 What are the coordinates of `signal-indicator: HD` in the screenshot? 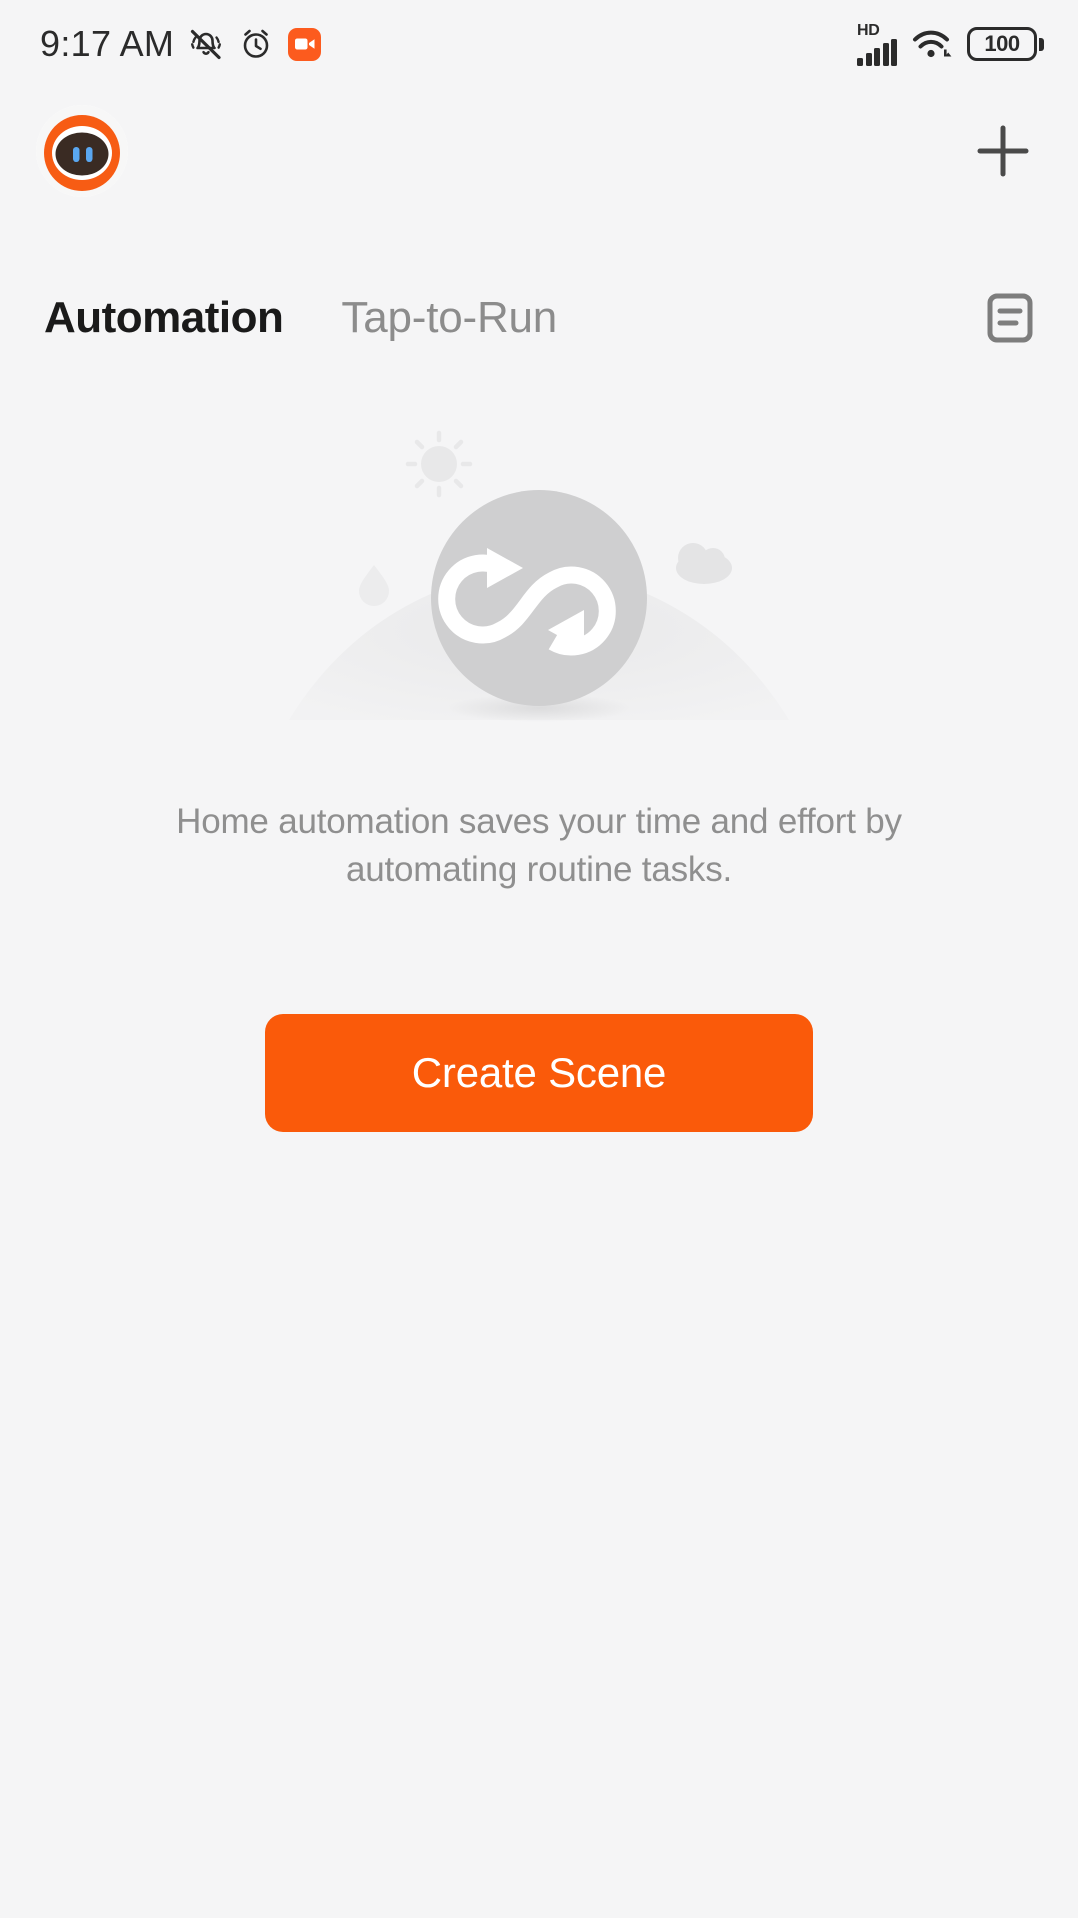 It's located at (877, 43).